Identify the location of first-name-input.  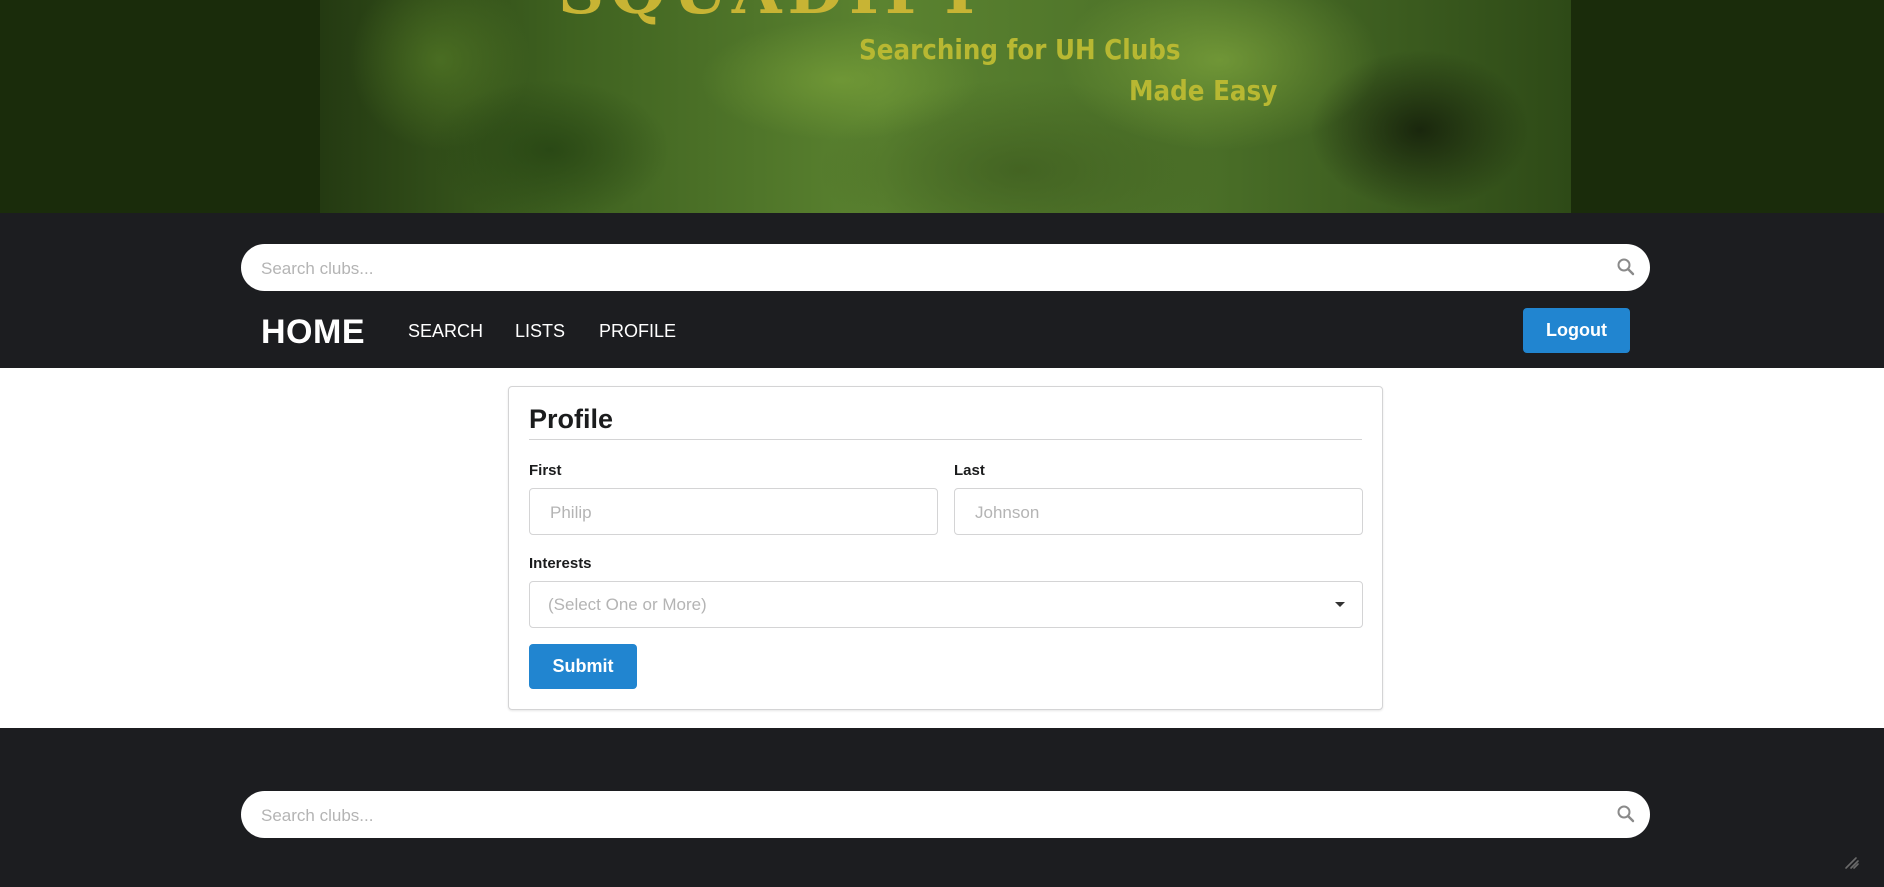
(733, 512).